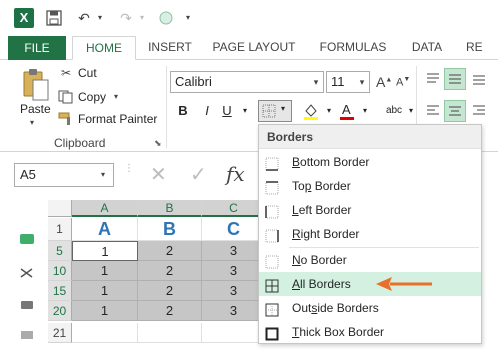  Describe the element at coordinates (158, 143) in the screenshot. I see `clipboard-launcher-icon: ⬊` at that location.